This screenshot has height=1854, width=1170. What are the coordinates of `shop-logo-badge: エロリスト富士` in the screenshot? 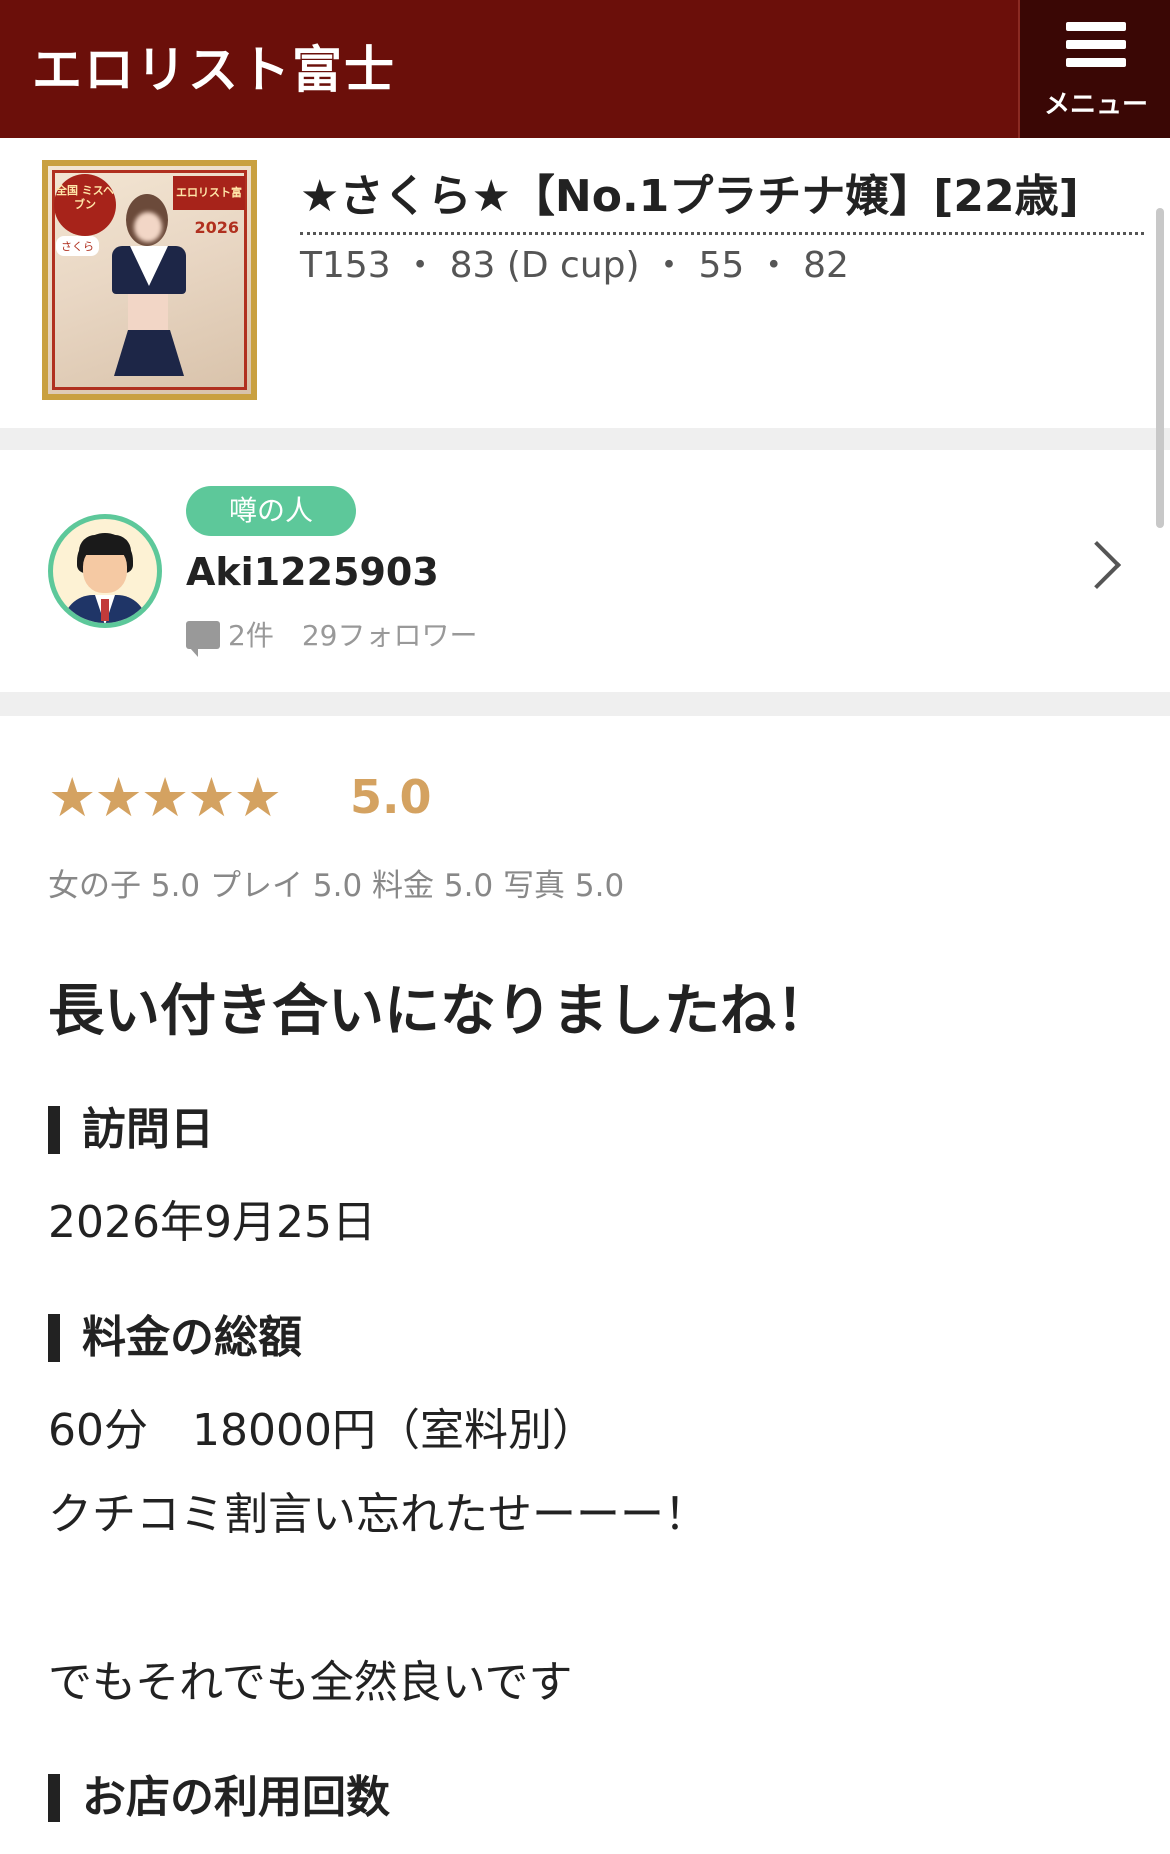 It's located at (209, 204).